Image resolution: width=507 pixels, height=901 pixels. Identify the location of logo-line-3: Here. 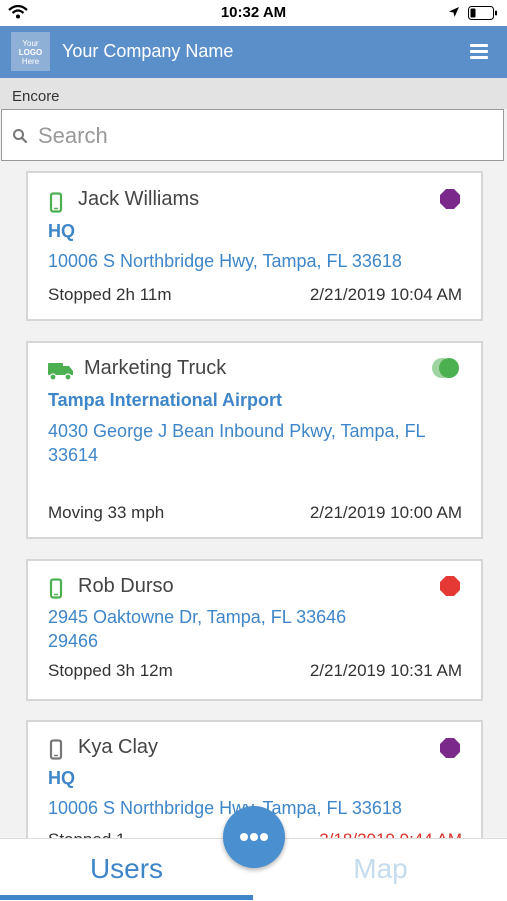
(30, 61).